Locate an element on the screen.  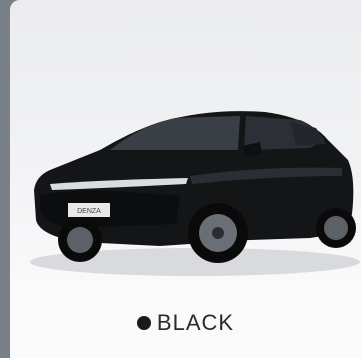
car-badge: DENZA is located at coordinates (89, 211).